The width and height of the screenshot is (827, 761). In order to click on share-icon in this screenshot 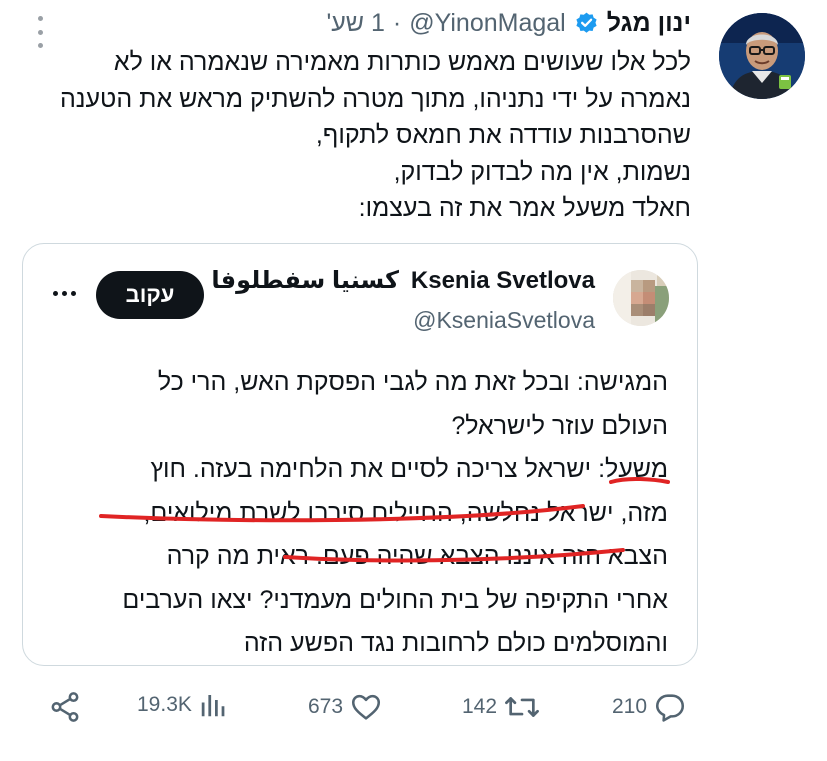, I will do `click(65, 707)`.